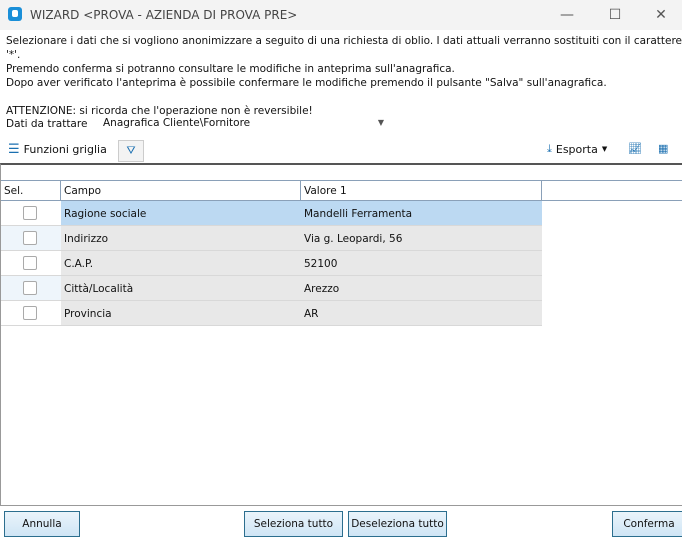 The width and height of the screenshot is (682, 537). I want to click on table-row: C.A.P. 52100, so click(271, 263).